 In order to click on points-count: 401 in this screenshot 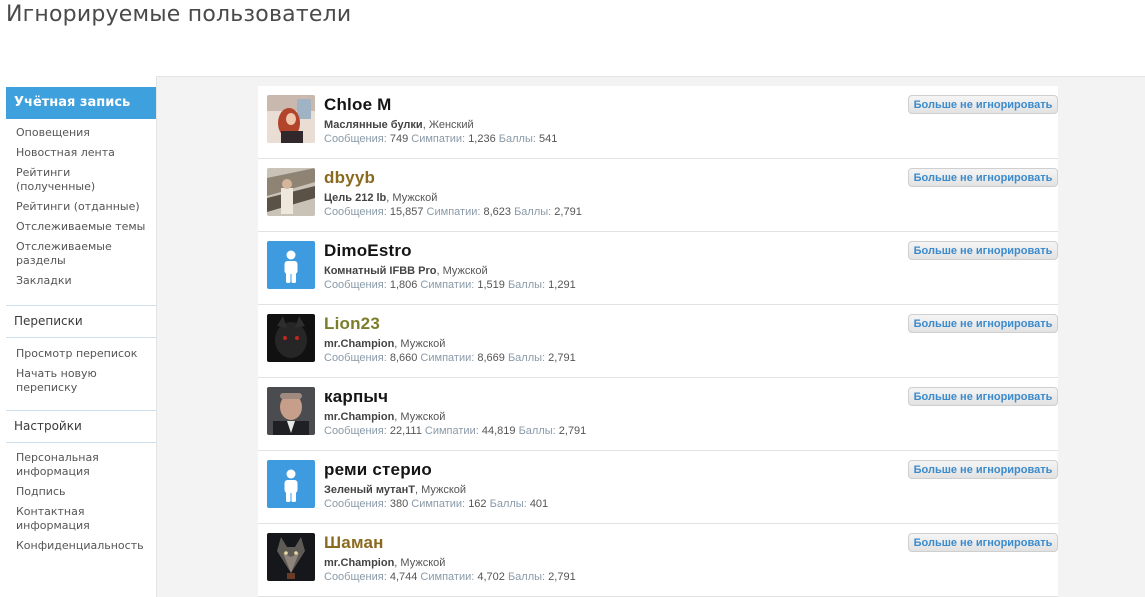, I will do `click(539, 504)`.